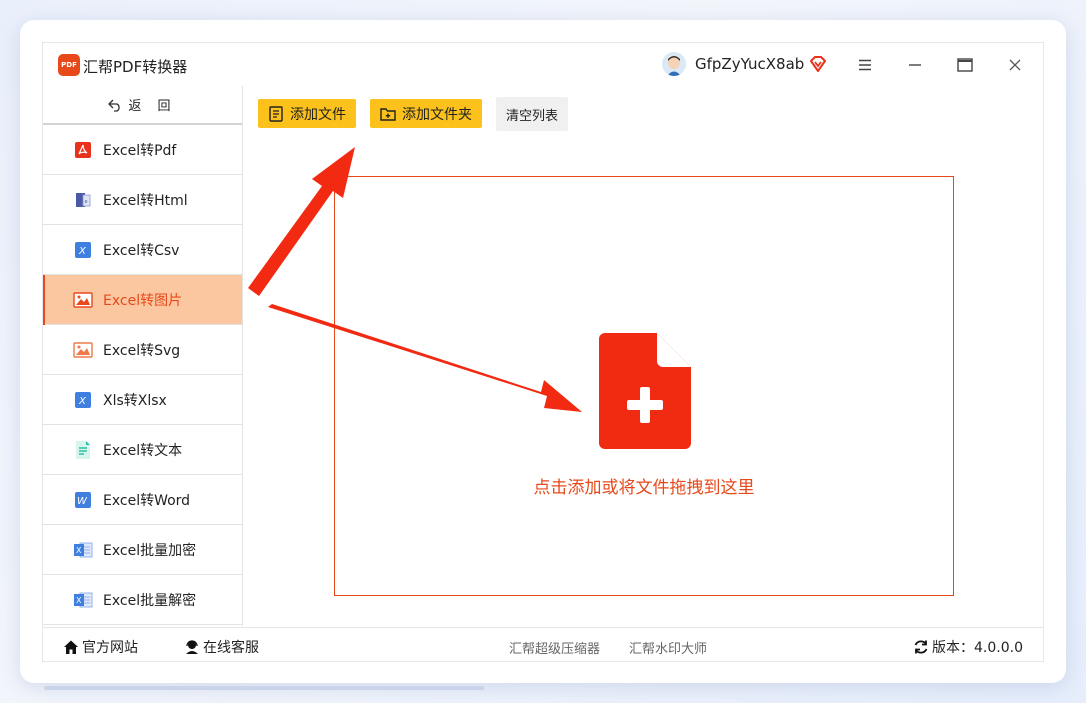 The image size is (1086, 703). I want to click on sidebar-item-excel-batch-decrypt: X Excel批量解密, so click(142, 600).